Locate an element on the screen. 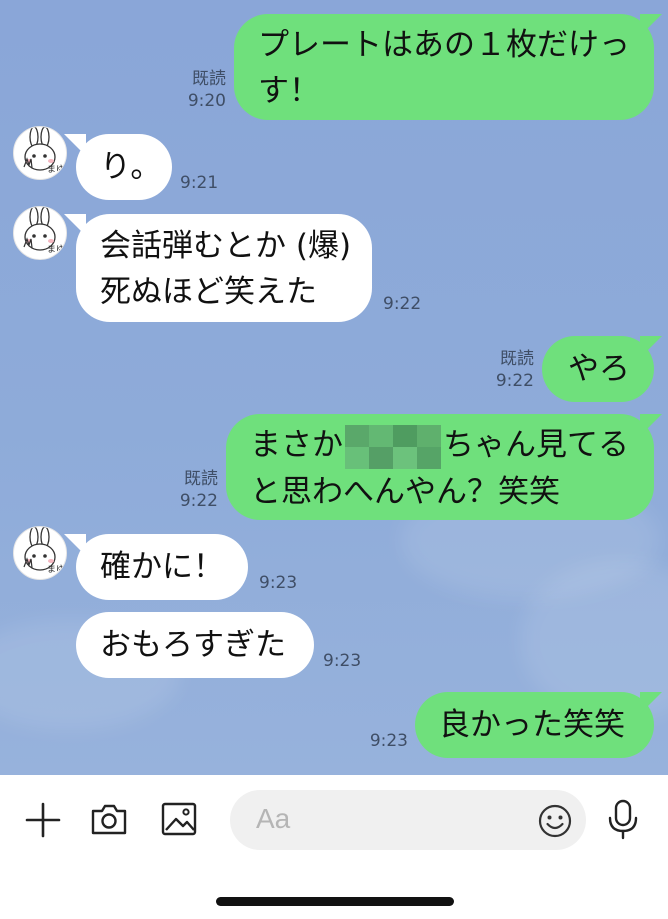 The height and width of the screenshot is (919, 668). message-text: プレートはあの１枚だけっ is located at coordinates (444, 45).